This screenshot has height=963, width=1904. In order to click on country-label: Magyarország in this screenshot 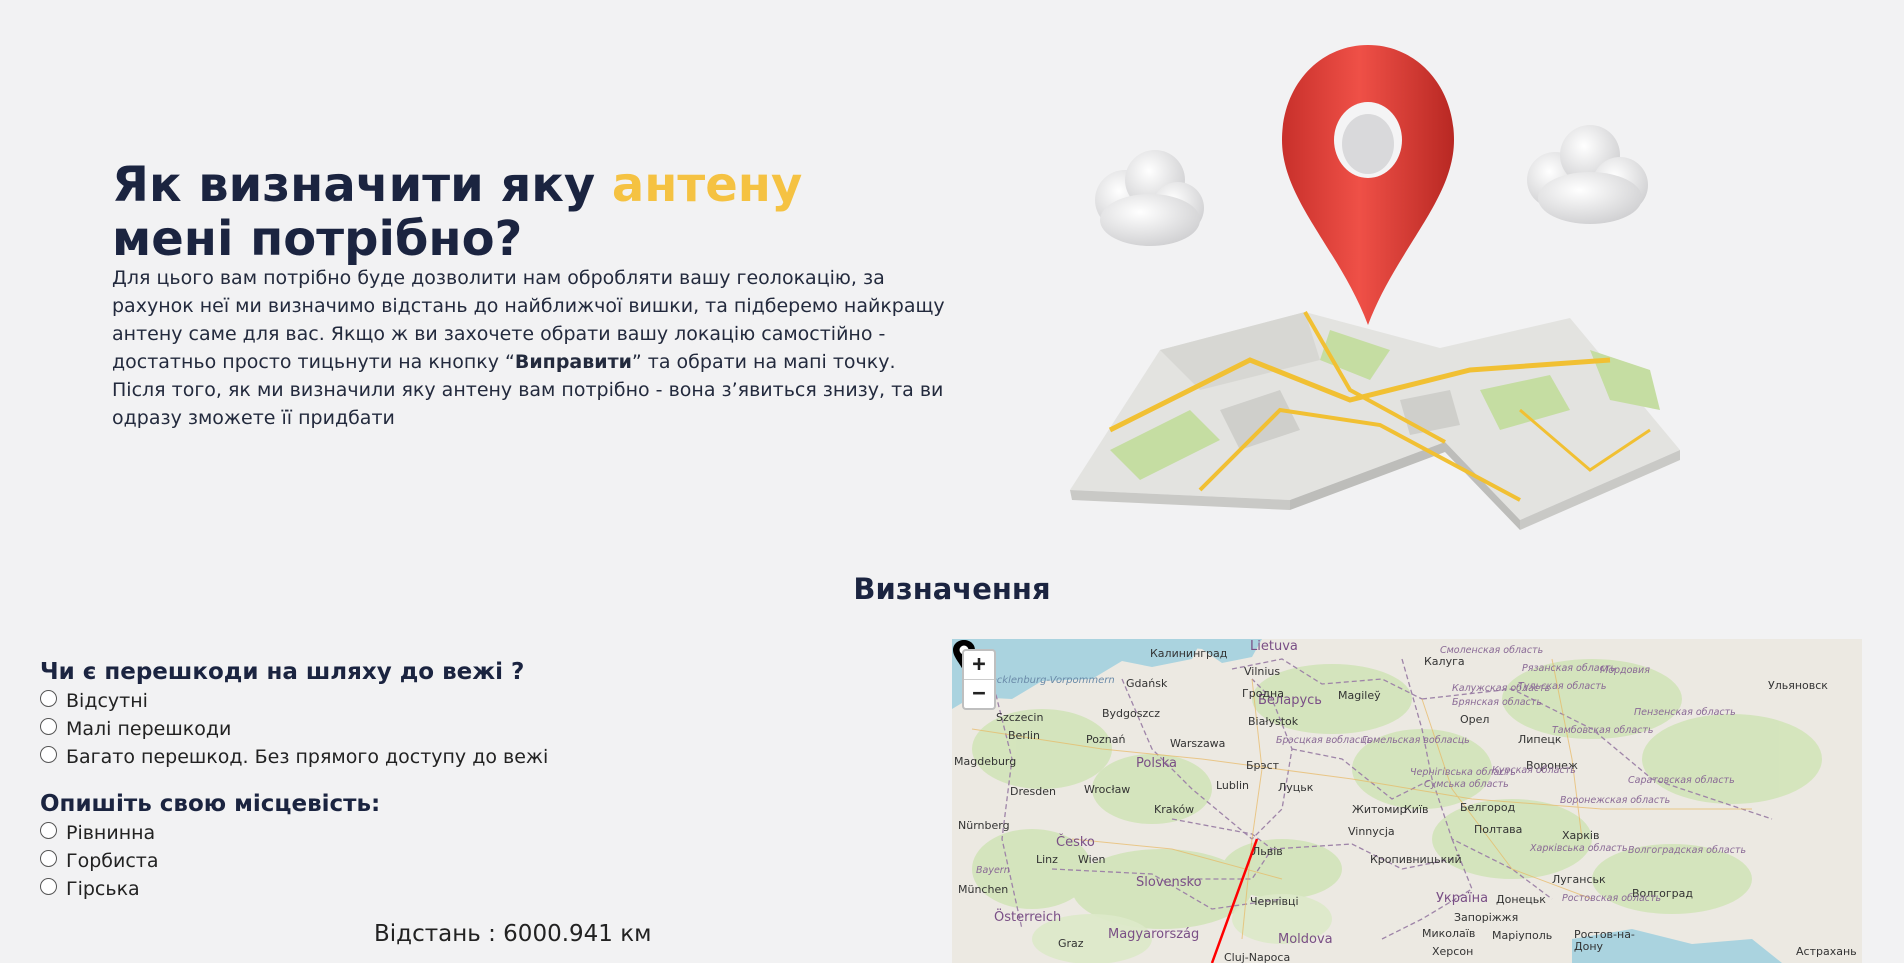, I will do `click(1154, 934)`.